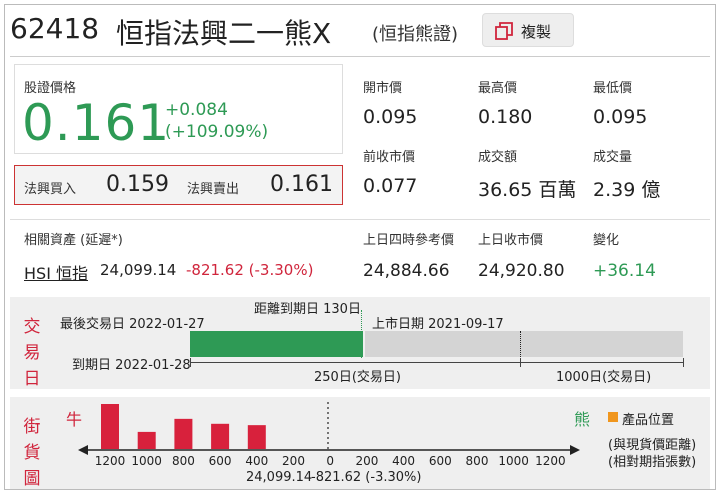 Image resolution: width=720 pixels, height=494 pixels. I want to click on street-goods-chart, so click(329, 428).